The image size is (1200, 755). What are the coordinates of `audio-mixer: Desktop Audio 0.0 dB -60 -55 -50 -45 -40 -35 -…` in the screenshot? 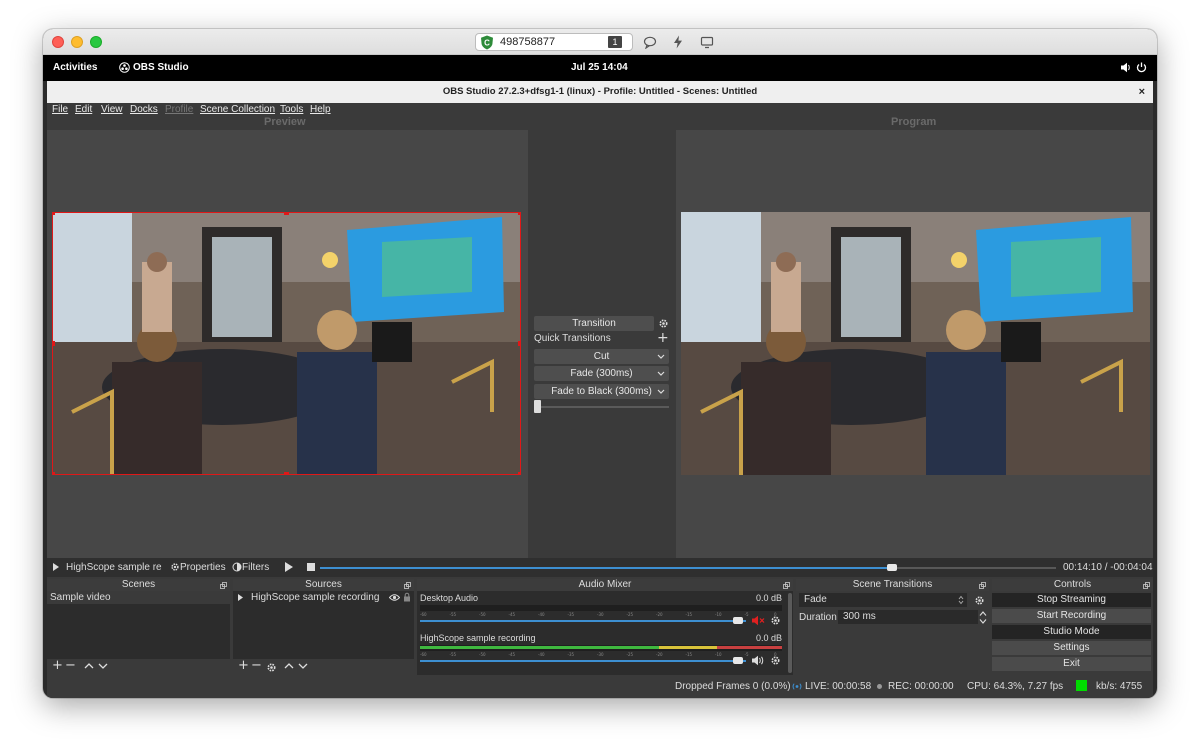 It's located at (602, 633).